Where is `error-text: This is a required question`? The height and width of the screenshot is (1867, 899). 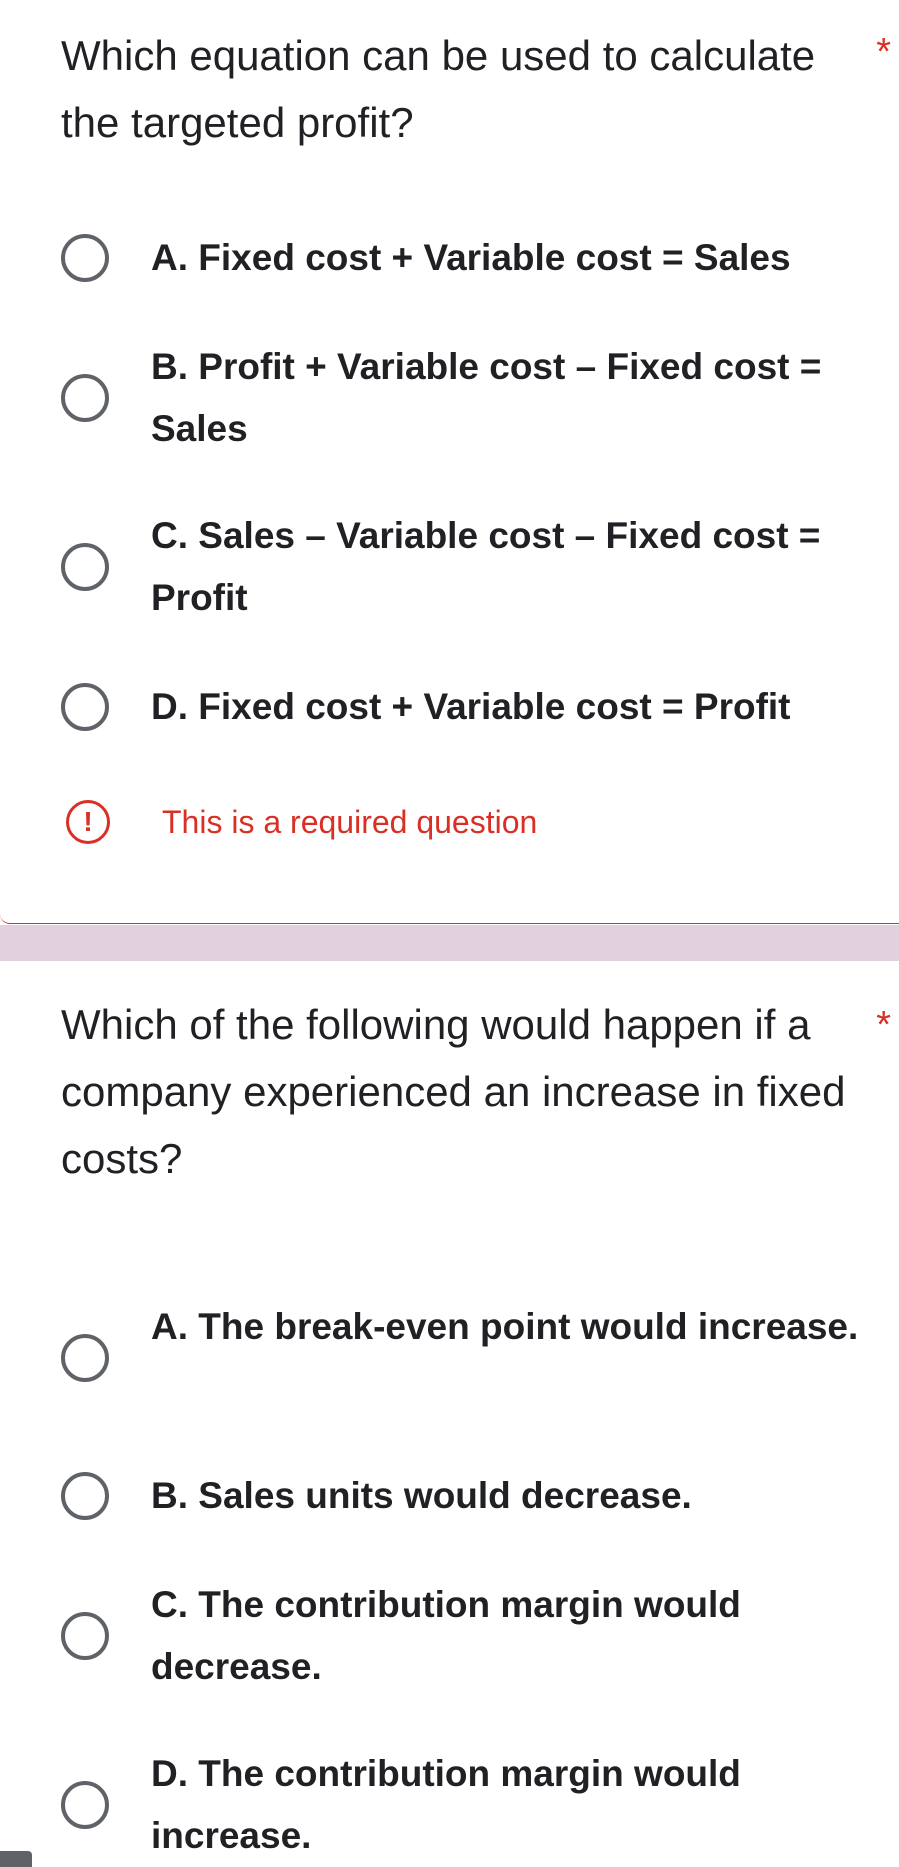 error-text: This is a required question is located at coordinates (350, 822).